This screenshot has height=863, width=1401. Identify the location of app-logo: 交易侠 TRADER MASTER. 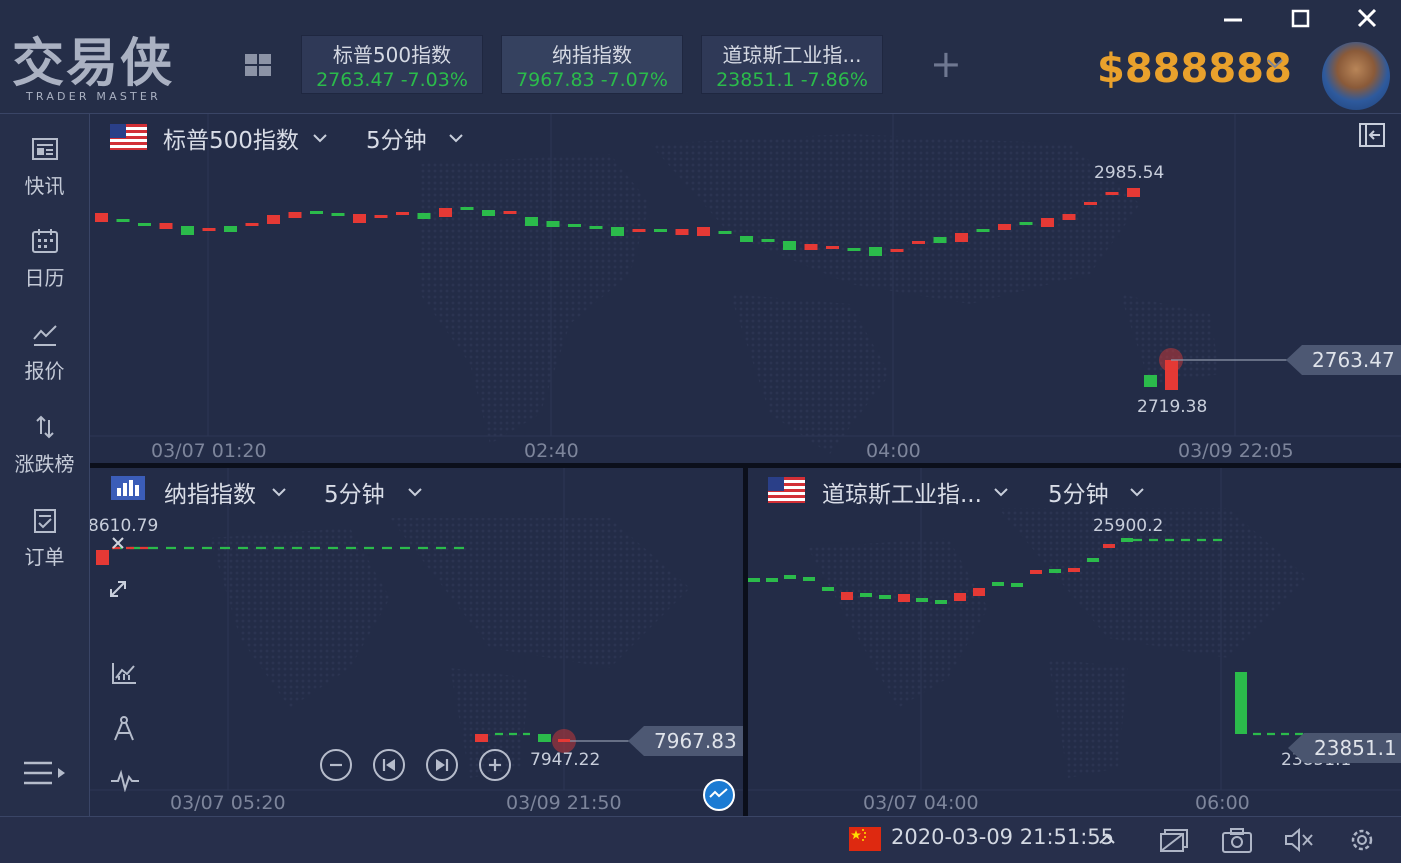
(107, 71).